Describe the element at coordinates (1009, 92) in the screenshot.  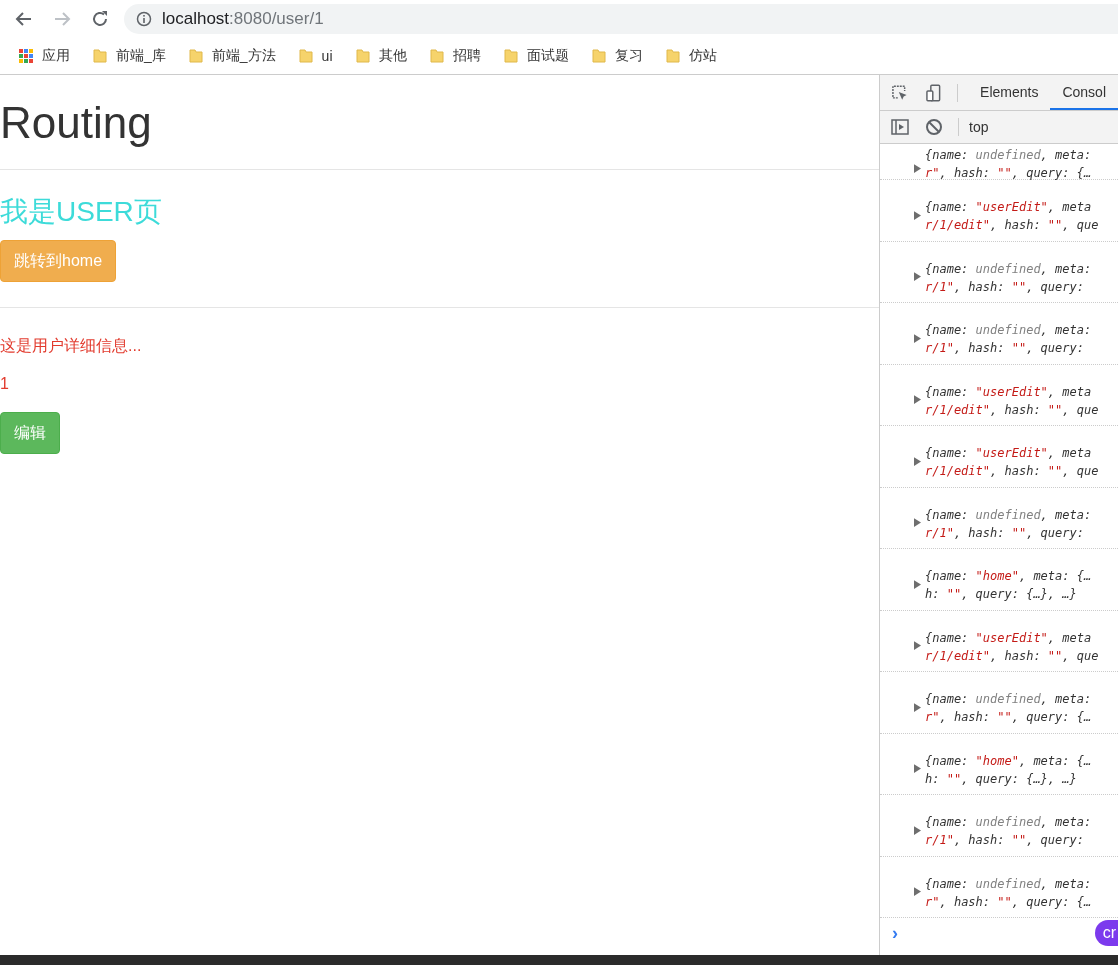
I see `devtools-tab: Elements` at that location.